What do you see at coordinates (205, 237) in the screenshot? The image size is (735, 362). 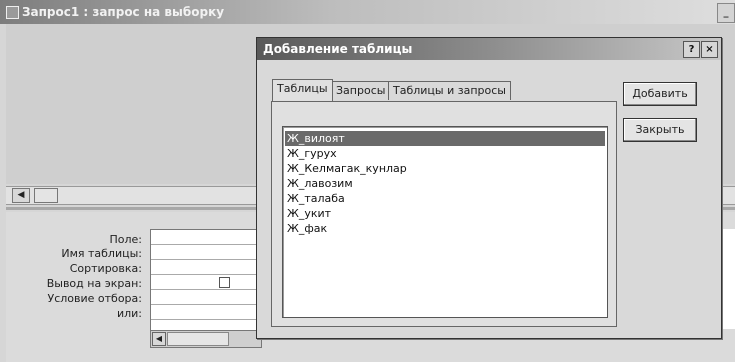 I see `grid-cell-field` at bounding box center [205, 237].